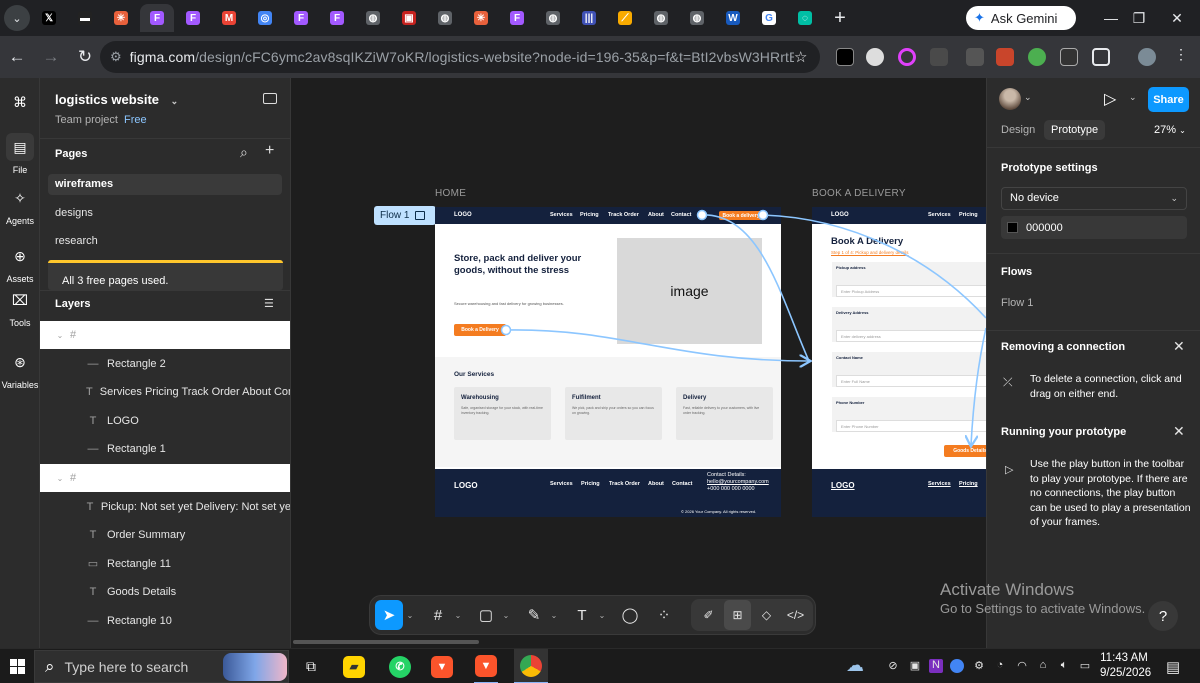 The width and height of the screenshot is (1200, 683). What do you see at coordinates (795, 615) in the screenshot?
I see `dev-mode-icon: </>` at bounding box center [795, 615].